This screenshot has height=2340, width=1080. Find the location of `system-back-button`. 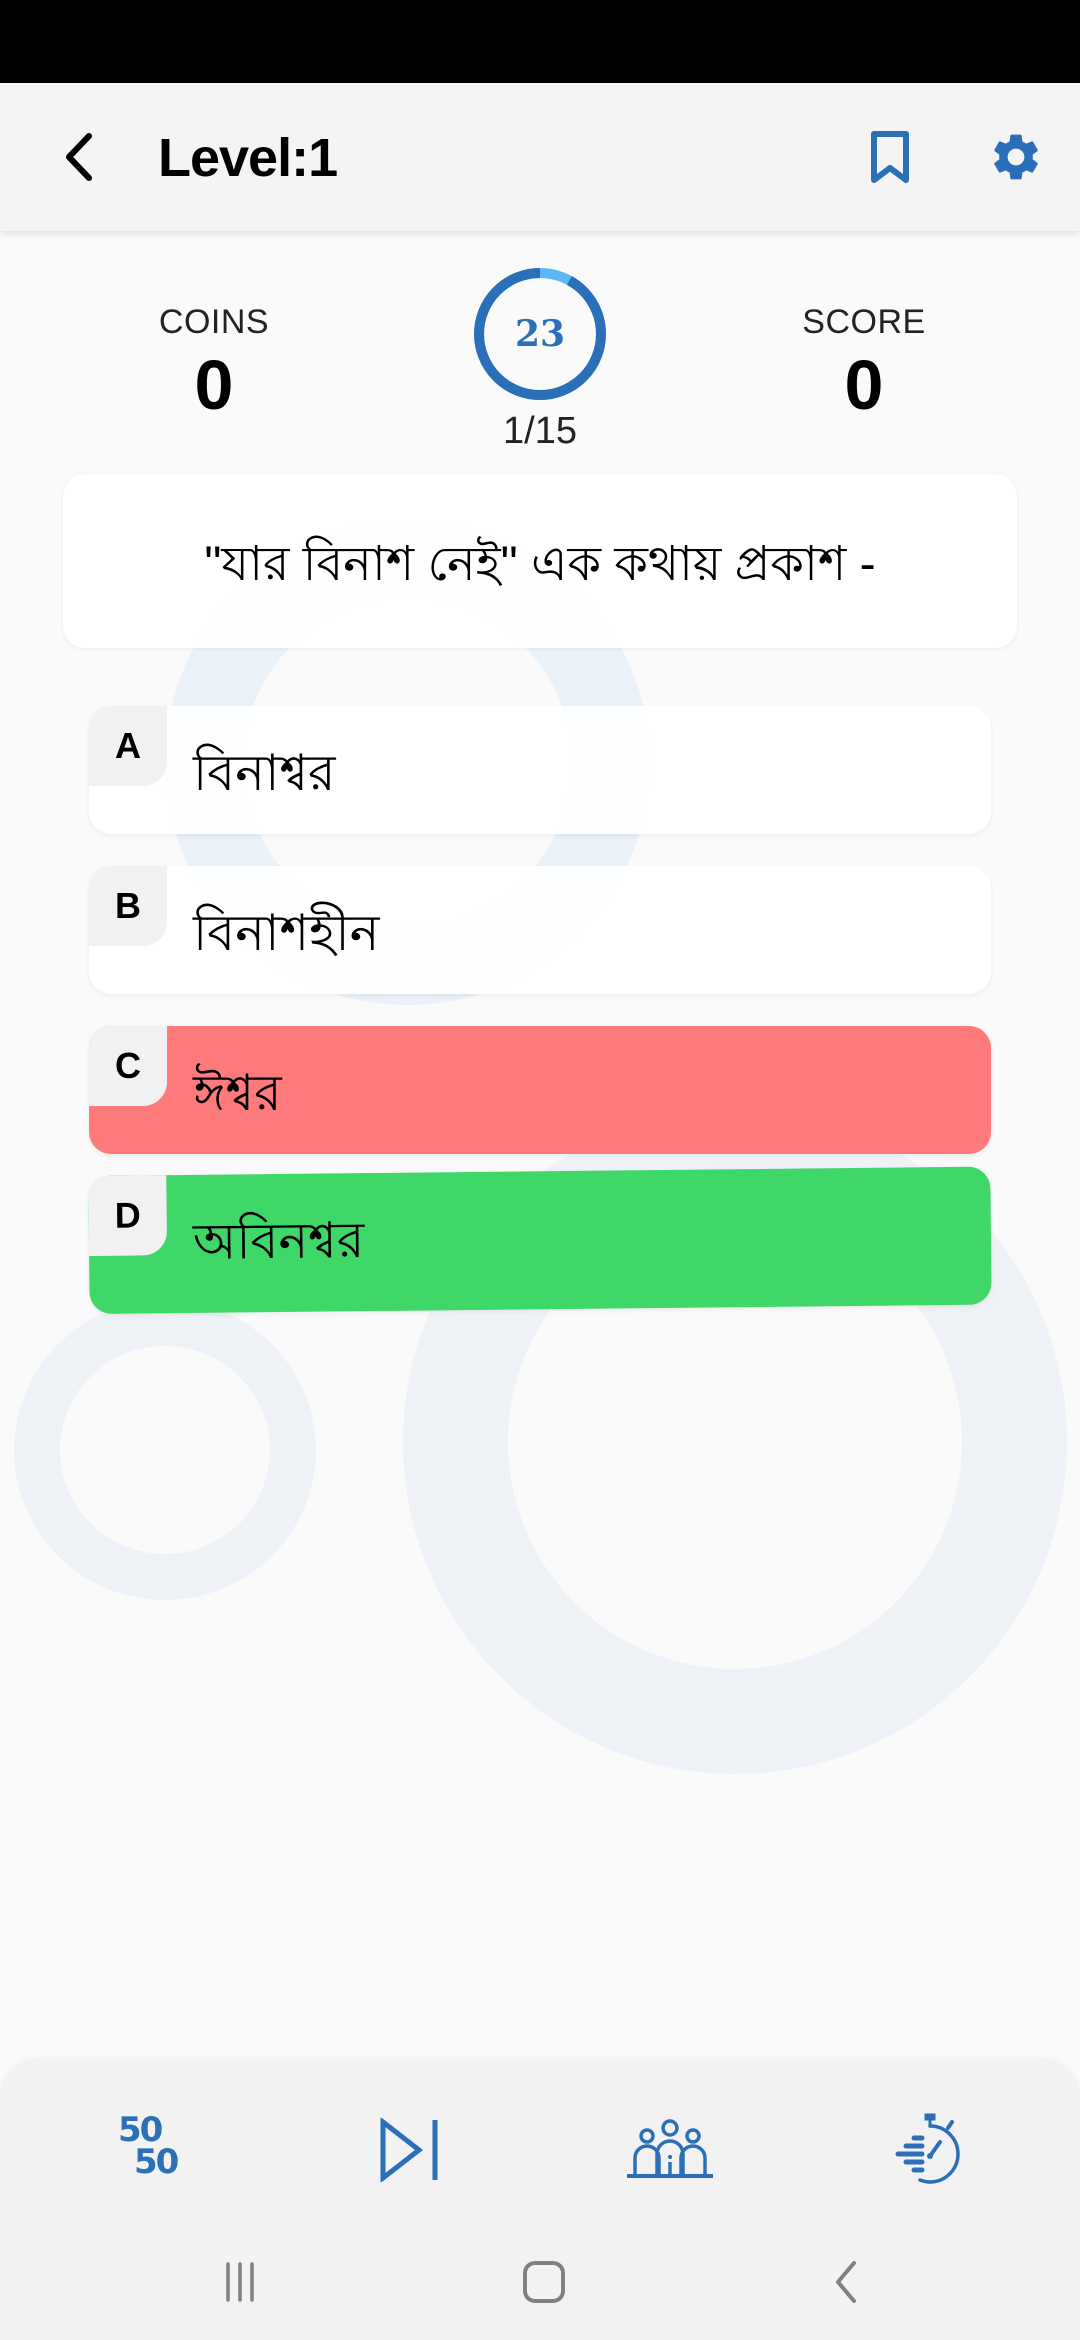

system-back-button is located at coordinates (845, 2282).